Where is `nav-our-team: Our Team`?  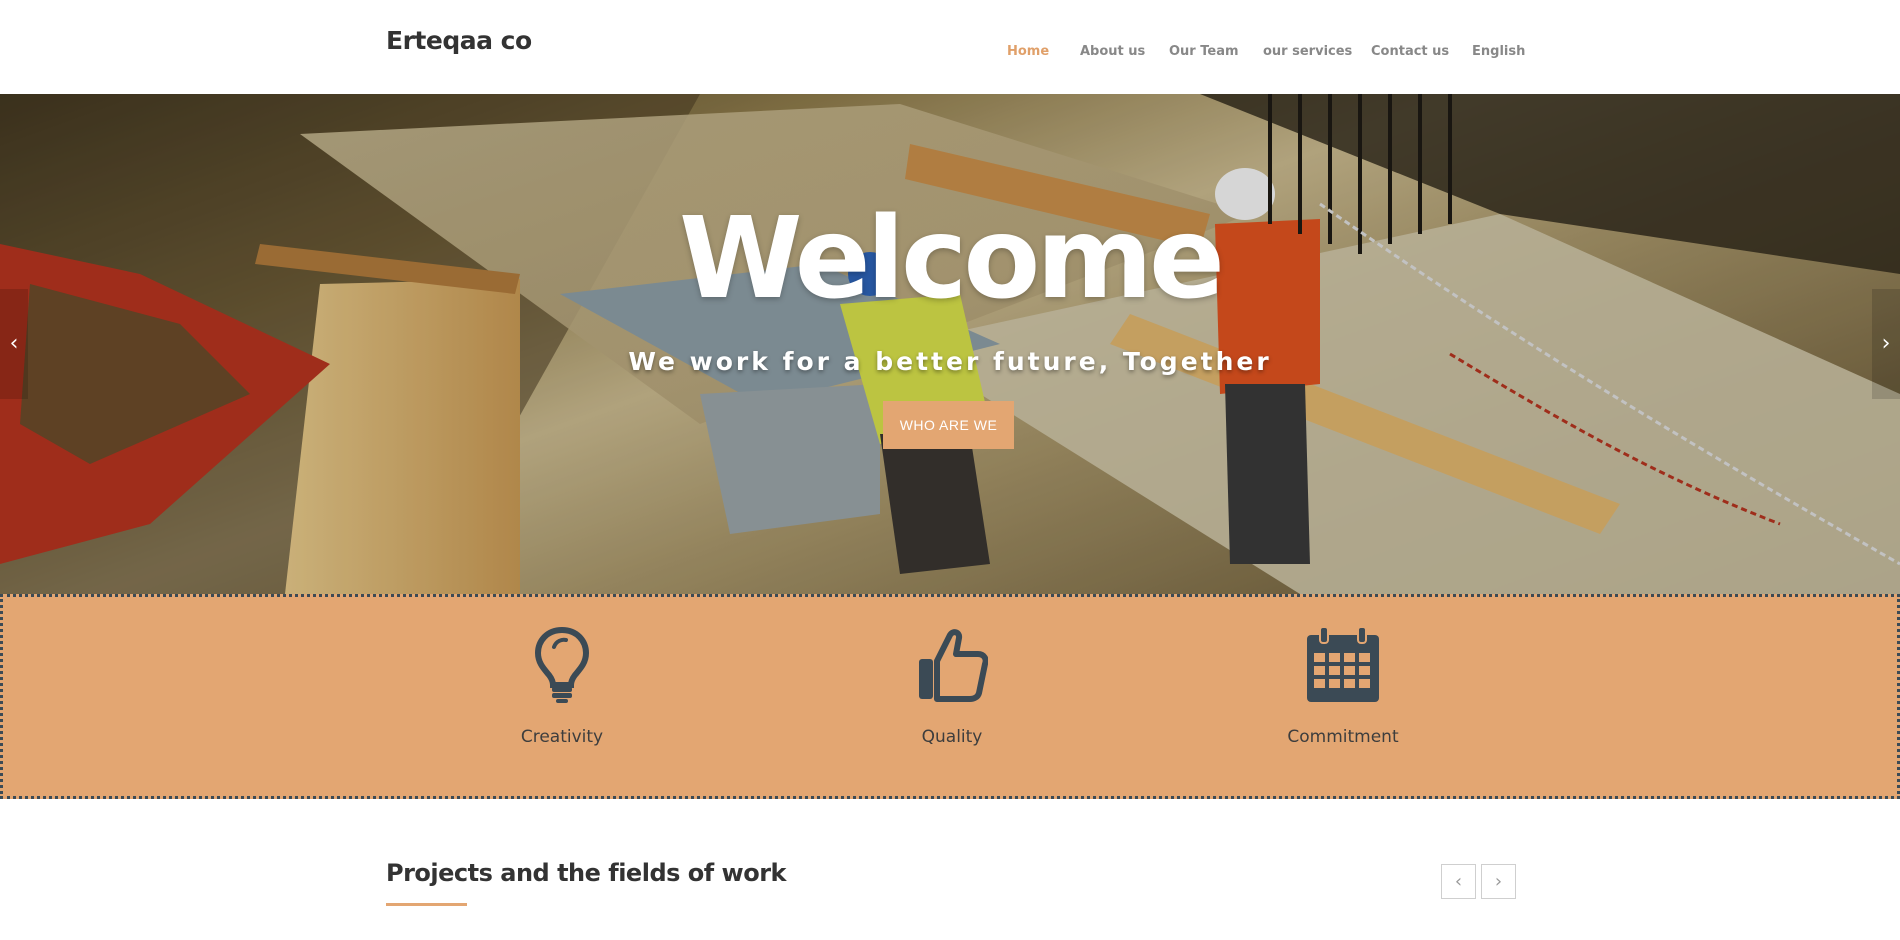
nav-our-team: Our Team is located at coordinates (1204, 51).